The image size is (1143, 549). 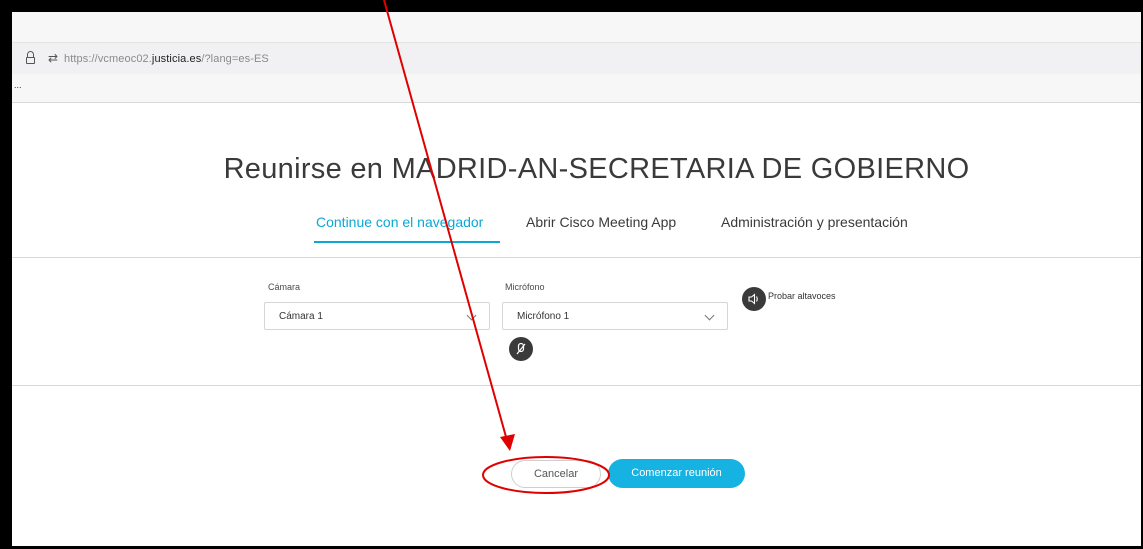 What do you see at coordinates (543, 316) in the screenshot?
I see `microphone-select-value: Micrófono 1` at bounding box center [543, 316].